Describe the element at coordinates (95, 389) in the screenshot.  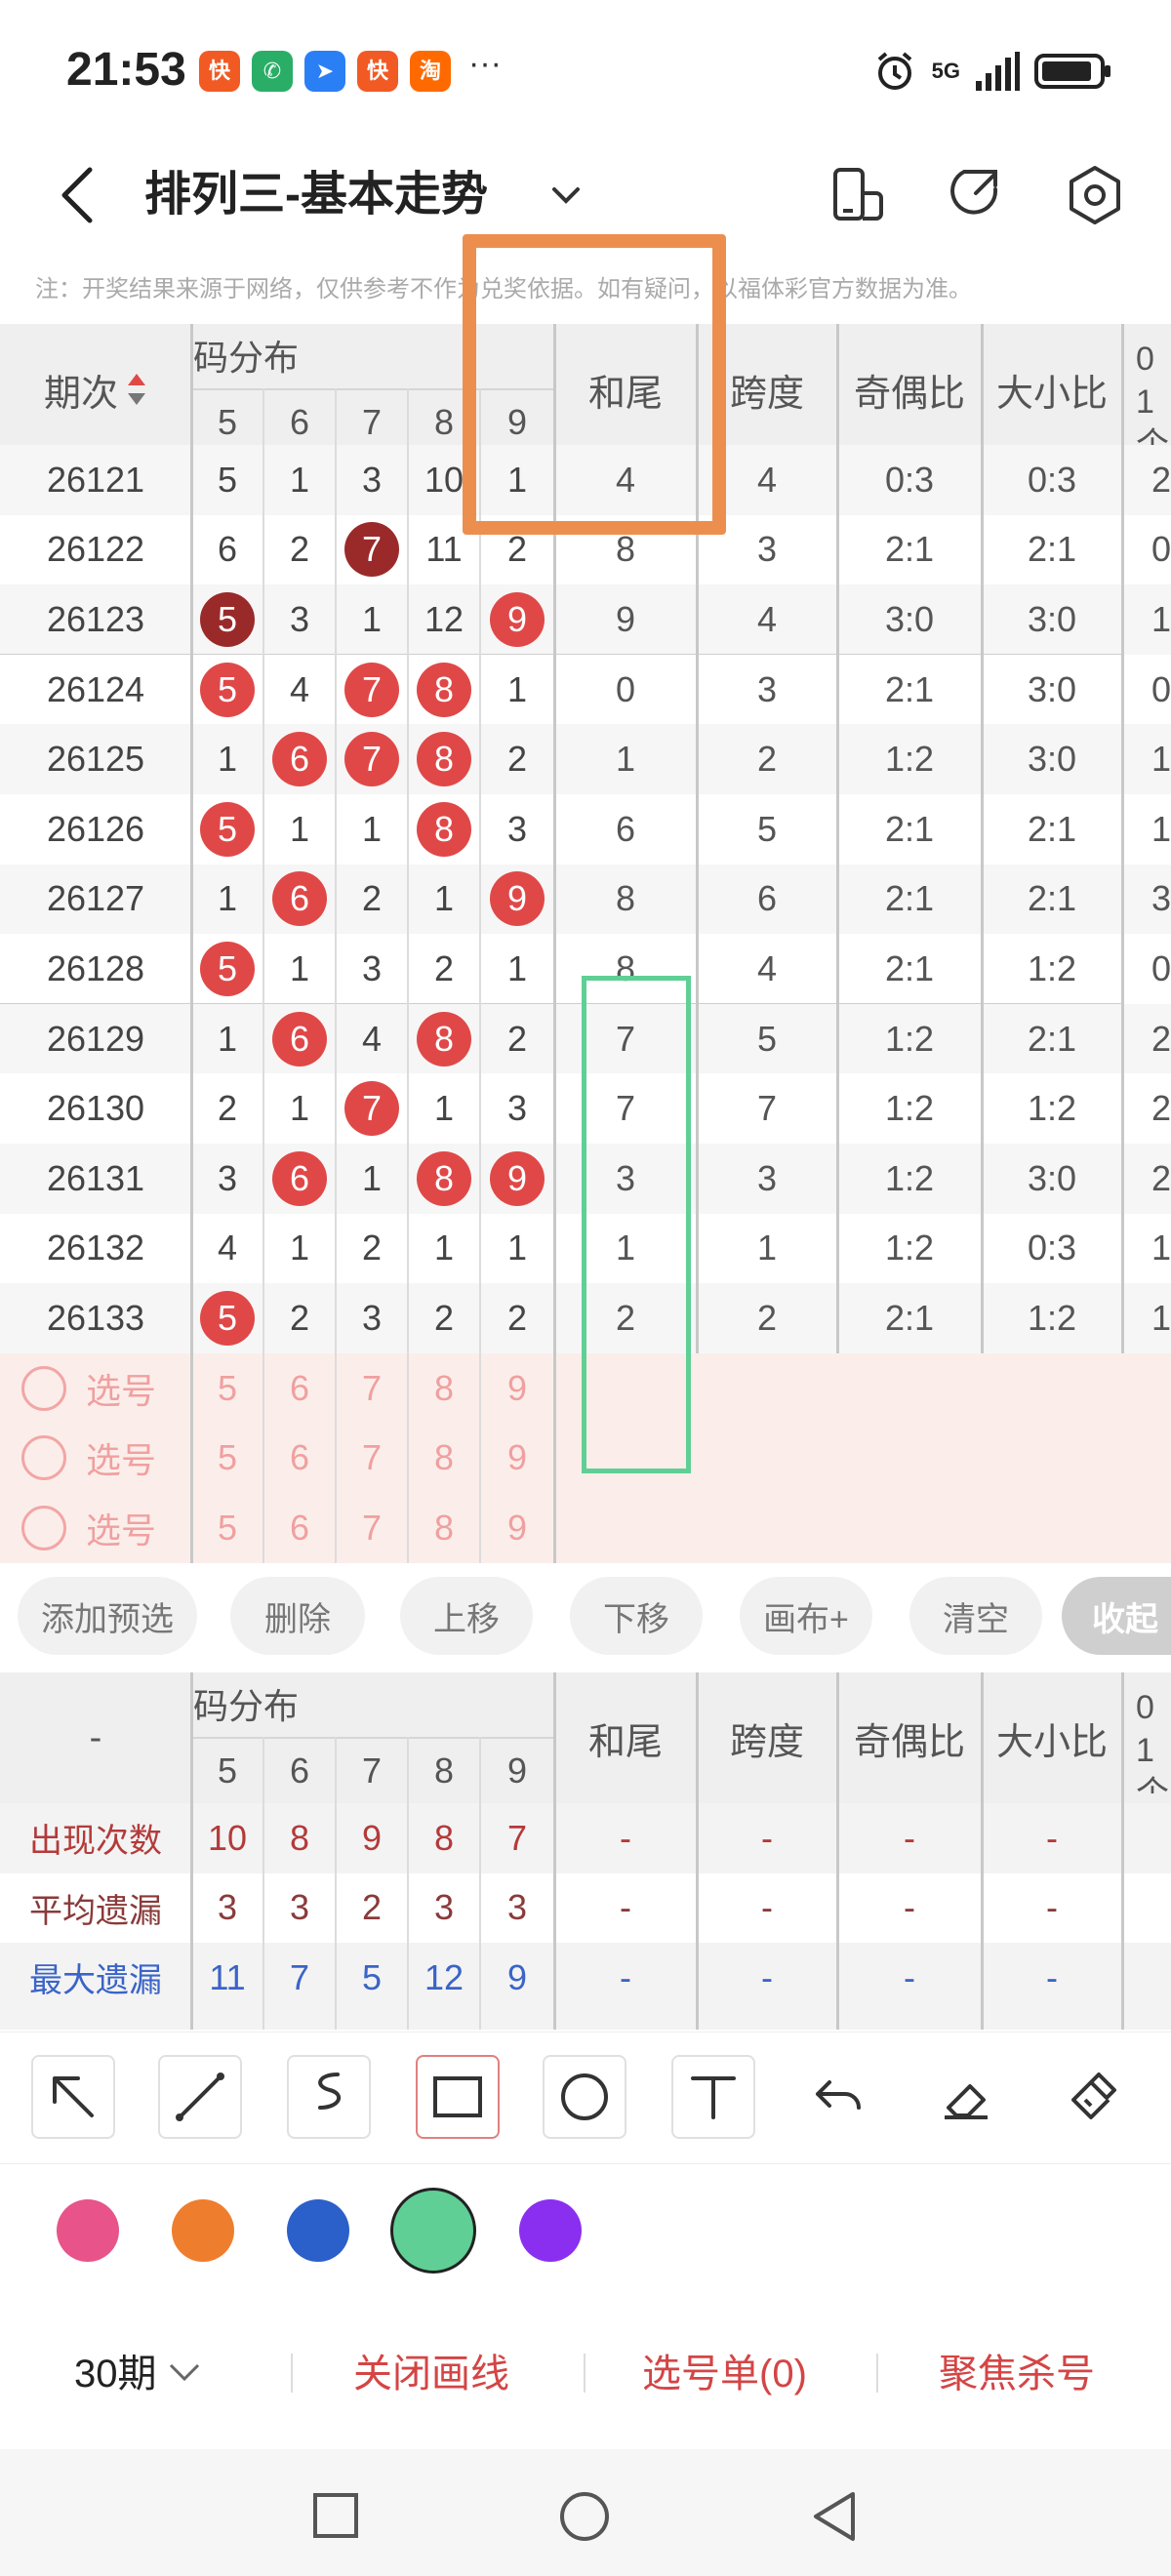
I see `period-sort-header: 期次` at that location.